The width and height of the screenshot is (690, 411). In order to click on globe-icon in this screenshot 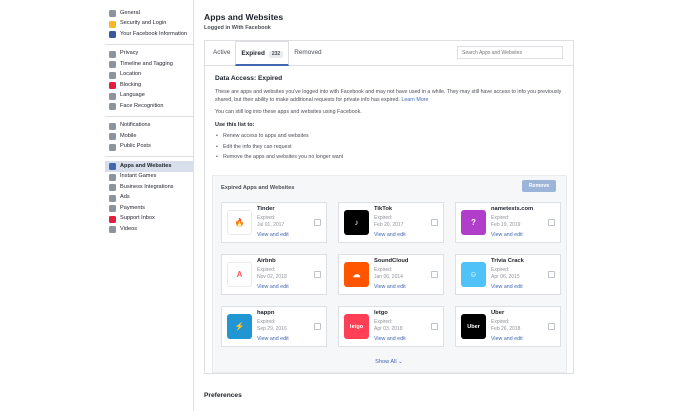, I will do `click(112, 126)`.